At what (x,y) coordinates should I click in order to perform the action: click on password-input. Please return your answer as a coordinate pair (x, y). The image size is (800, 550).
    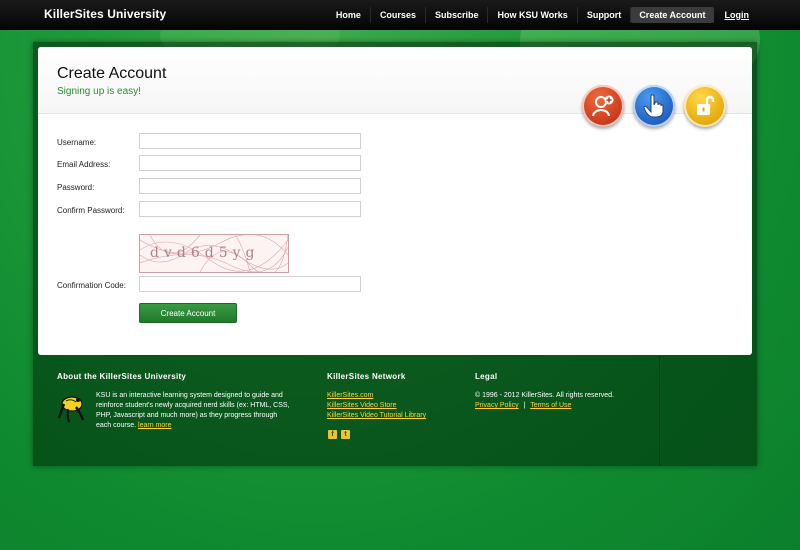
    Looking at the image, I should click on (250, 186).